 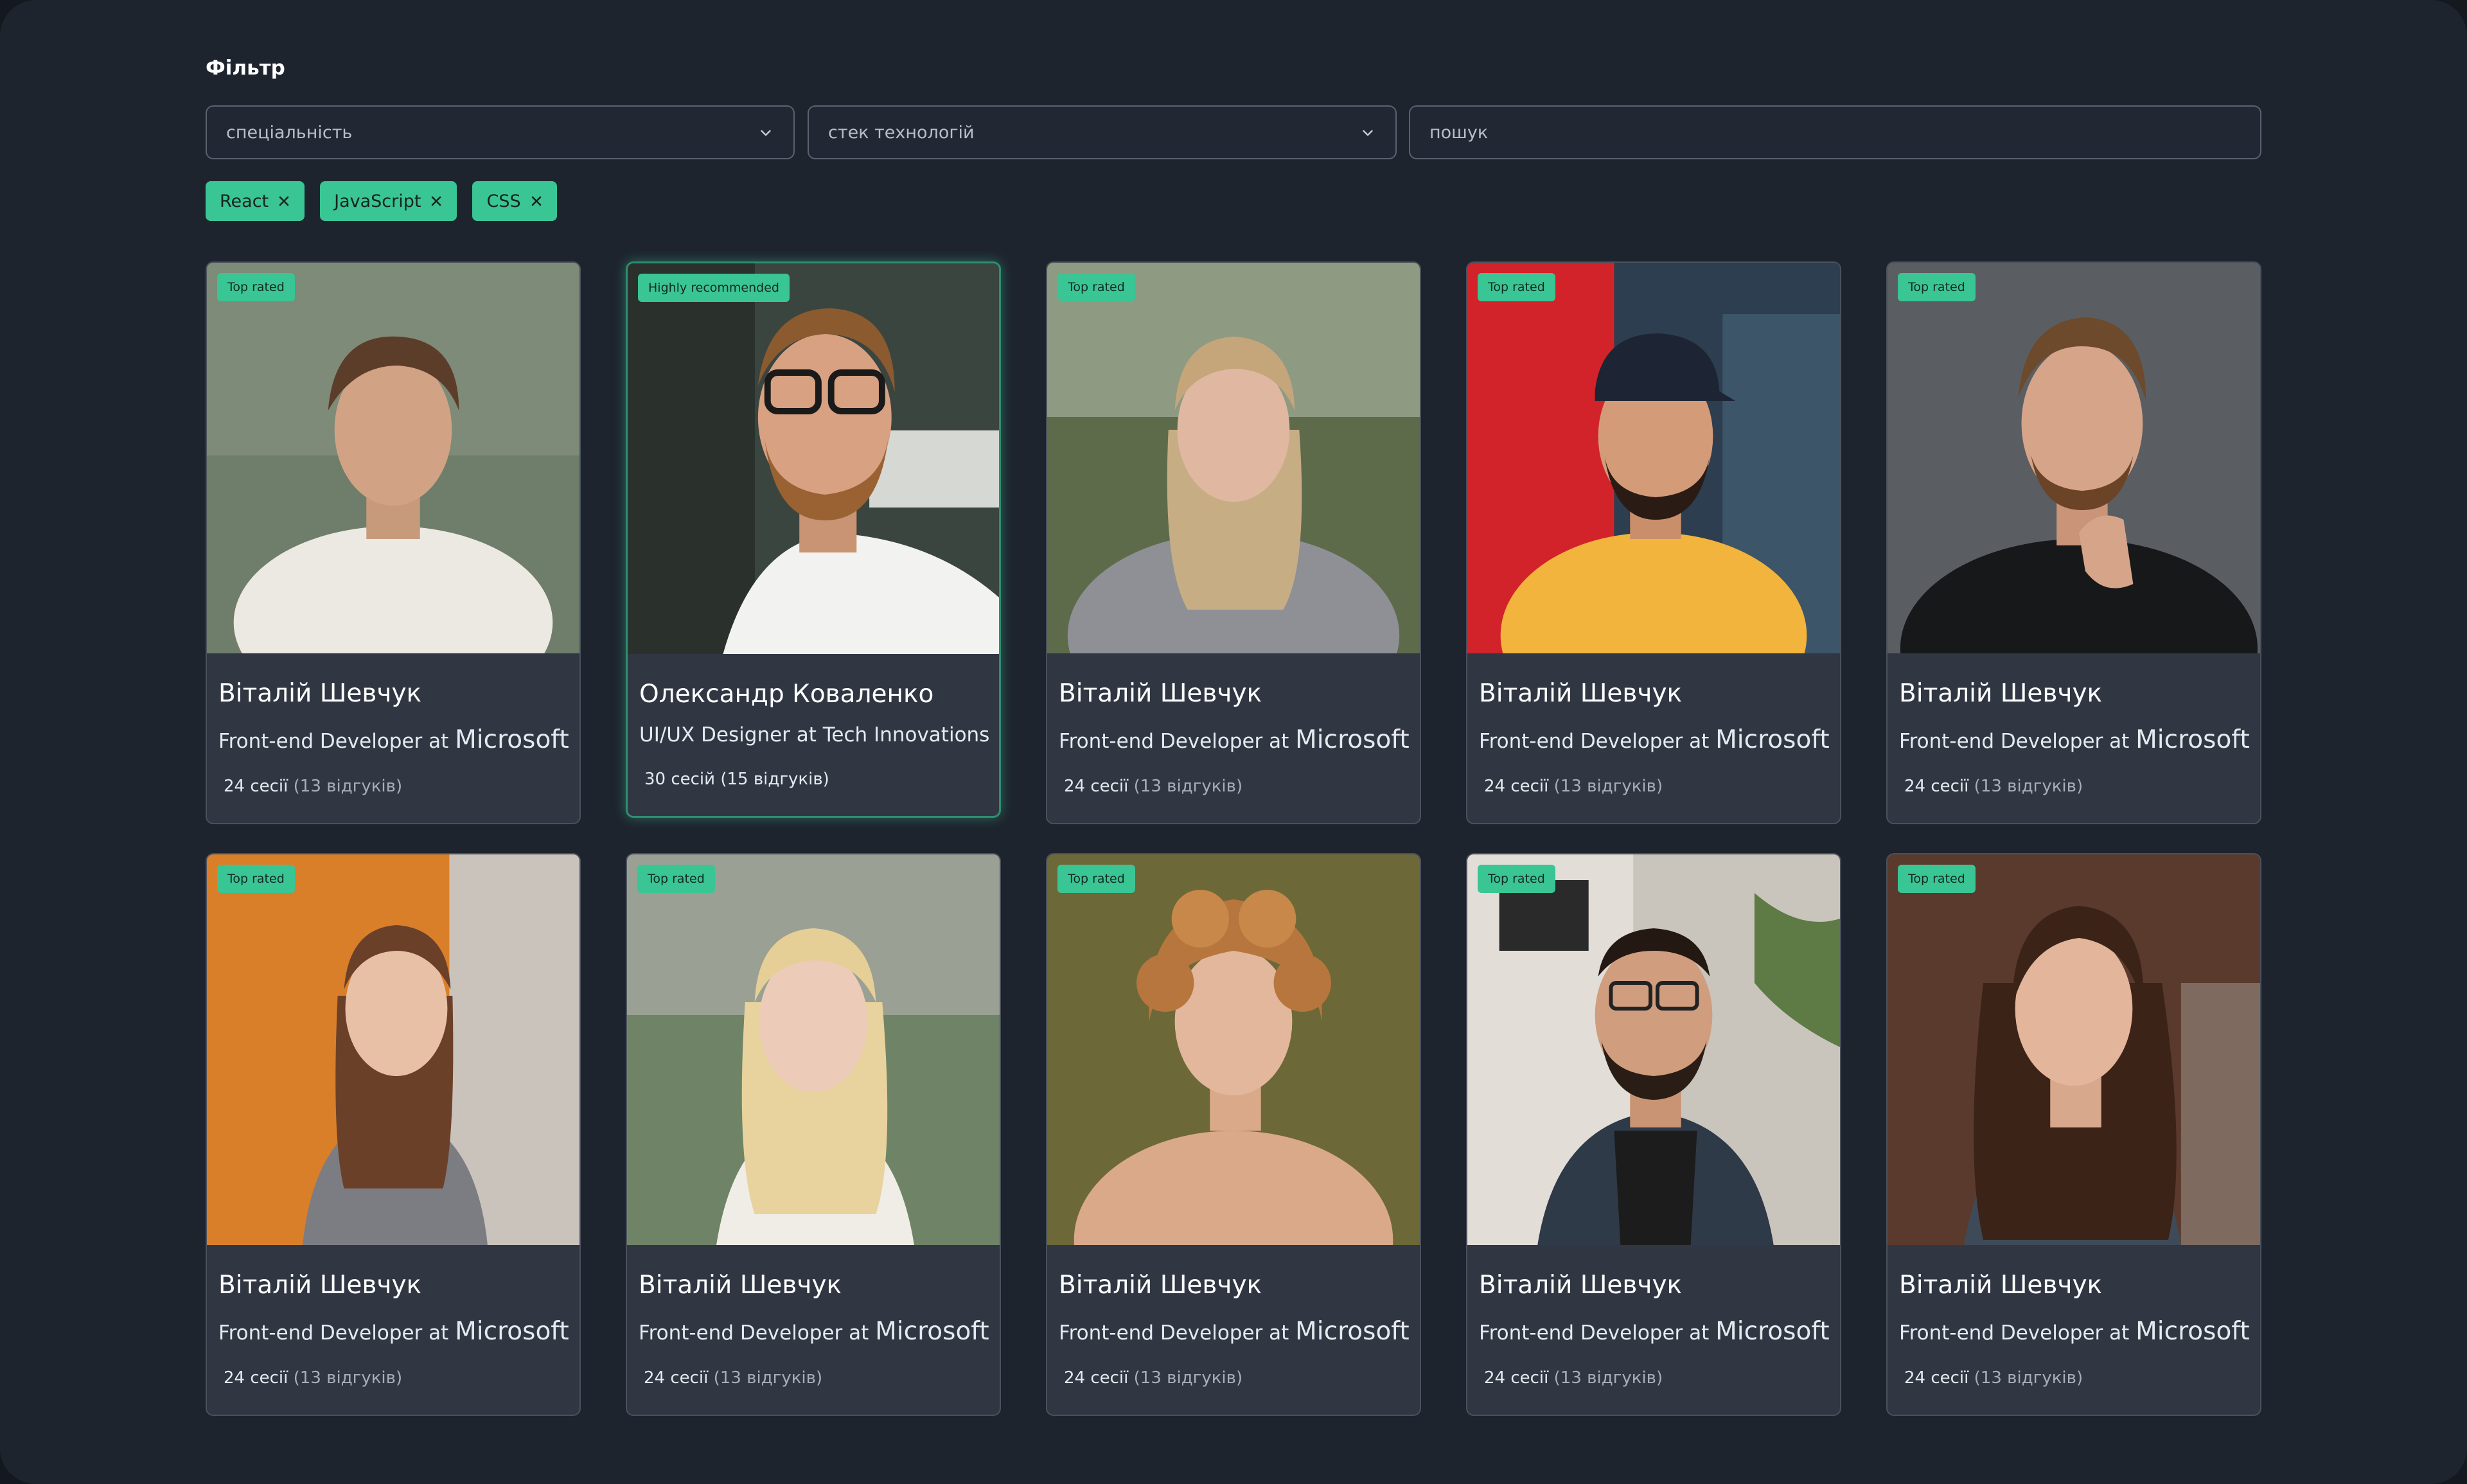 I want to click on tag-css: CSS, so click(x=514, y=201).